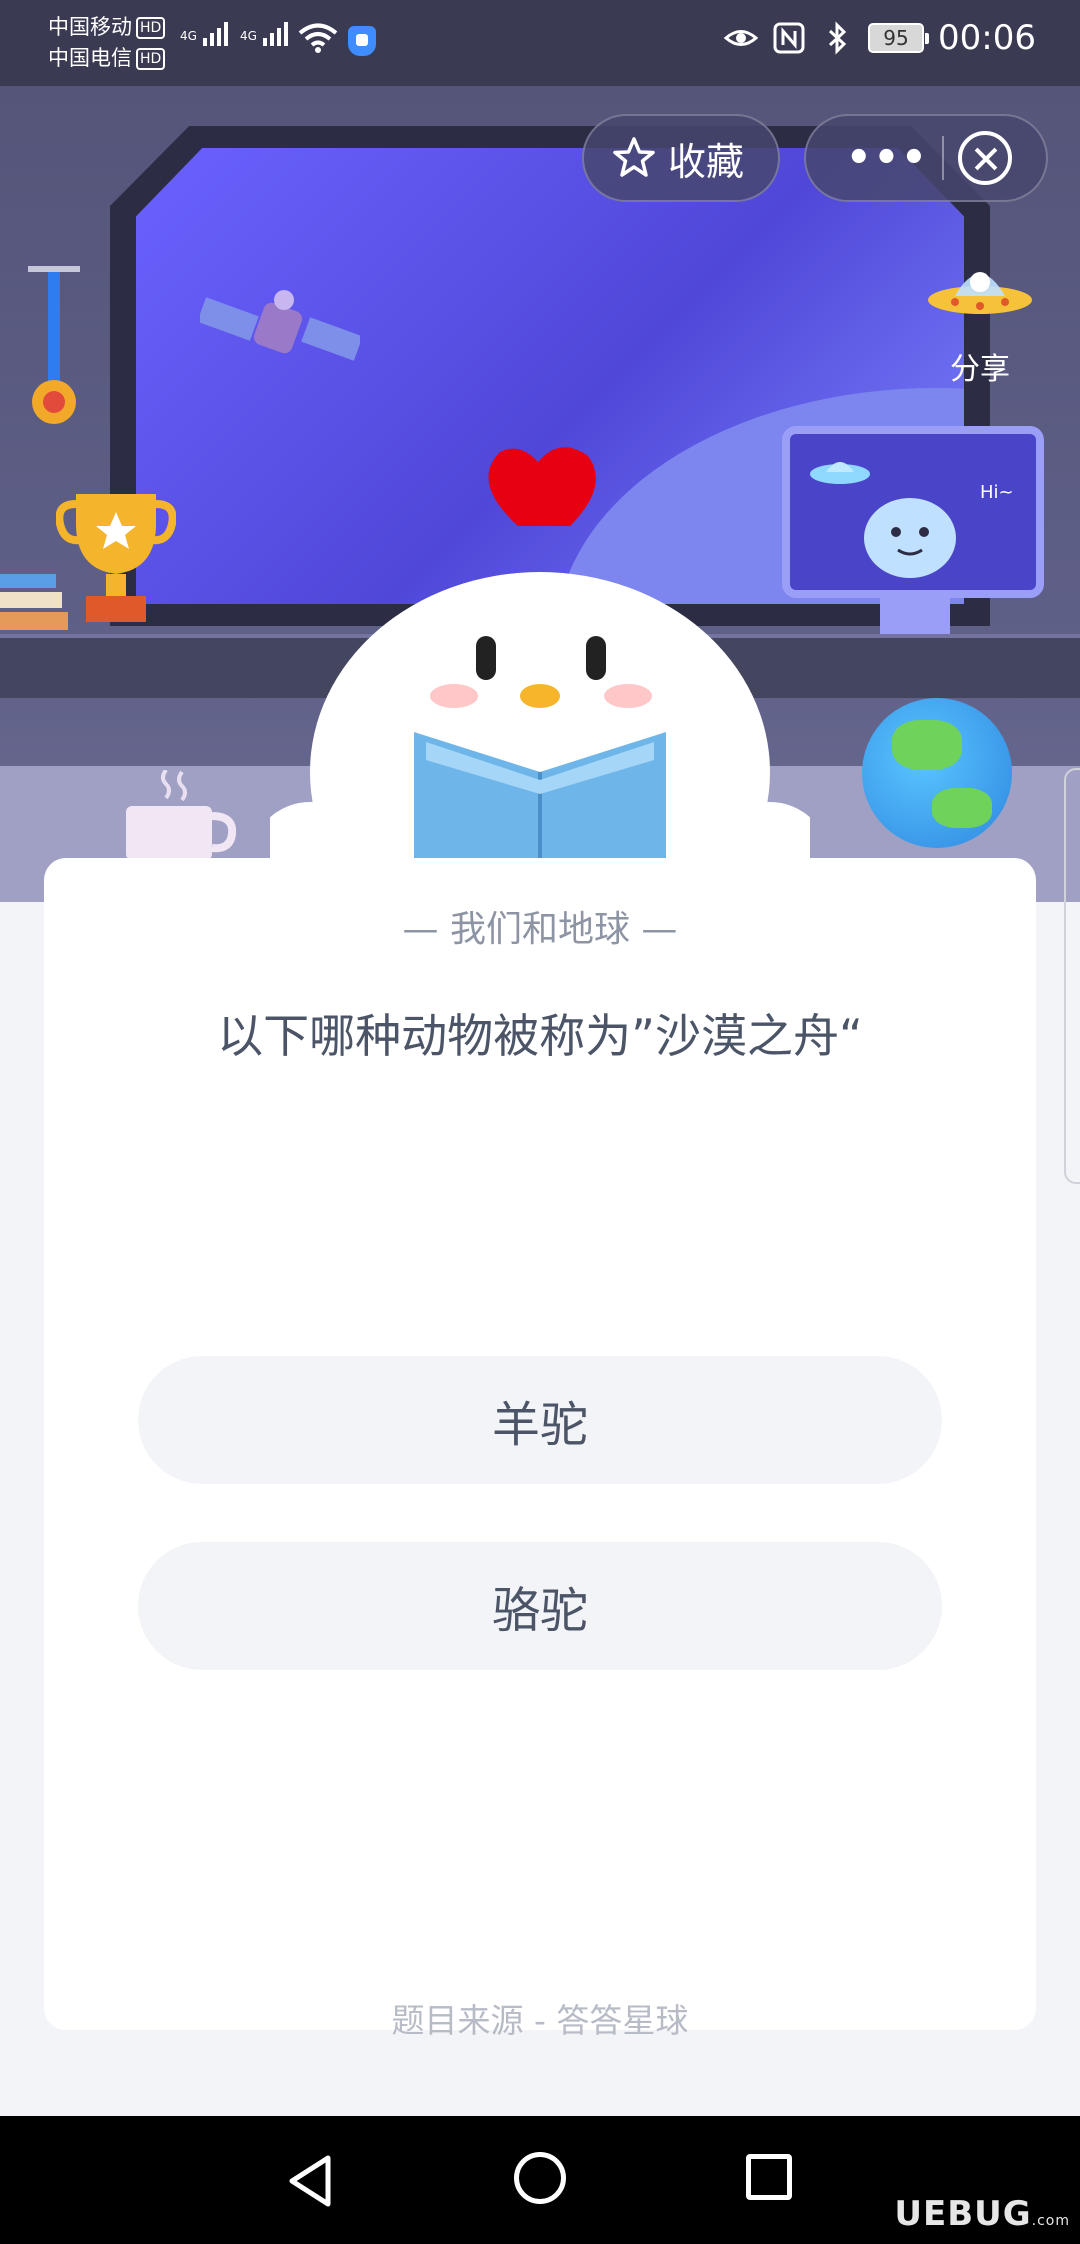  I want to click on wifi-icon, so click(318, 38).